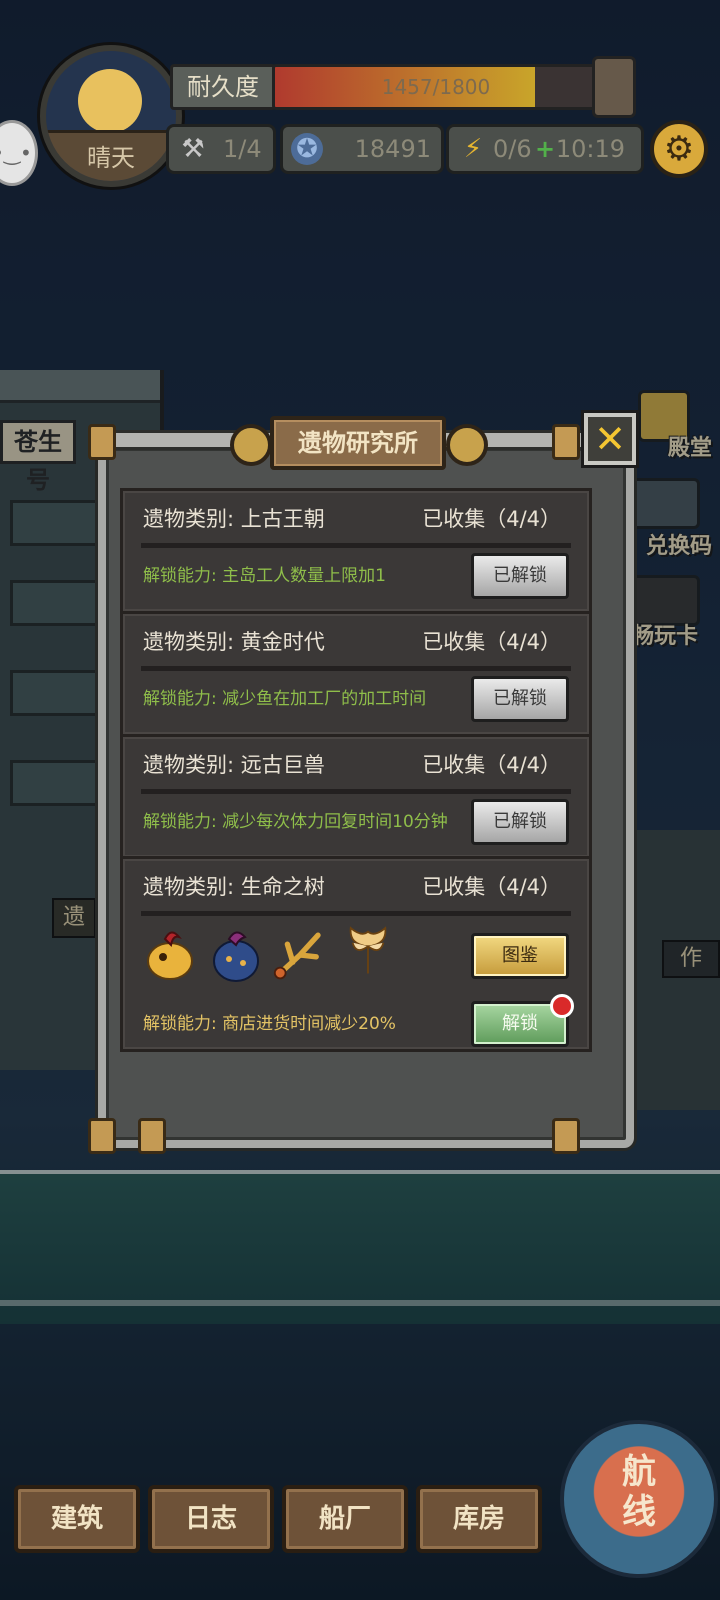 Image resolution: width=720 pixels, height=1600 pixels. Describe the element at coordinates (295, 822) in the screenshot. I see `relic-ability: 解锁能力: 减少每次体力回复时间10分钟` at that location.